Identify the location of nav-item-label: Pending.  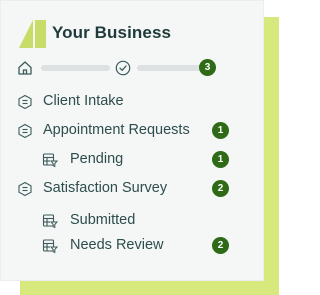
(97, 159).